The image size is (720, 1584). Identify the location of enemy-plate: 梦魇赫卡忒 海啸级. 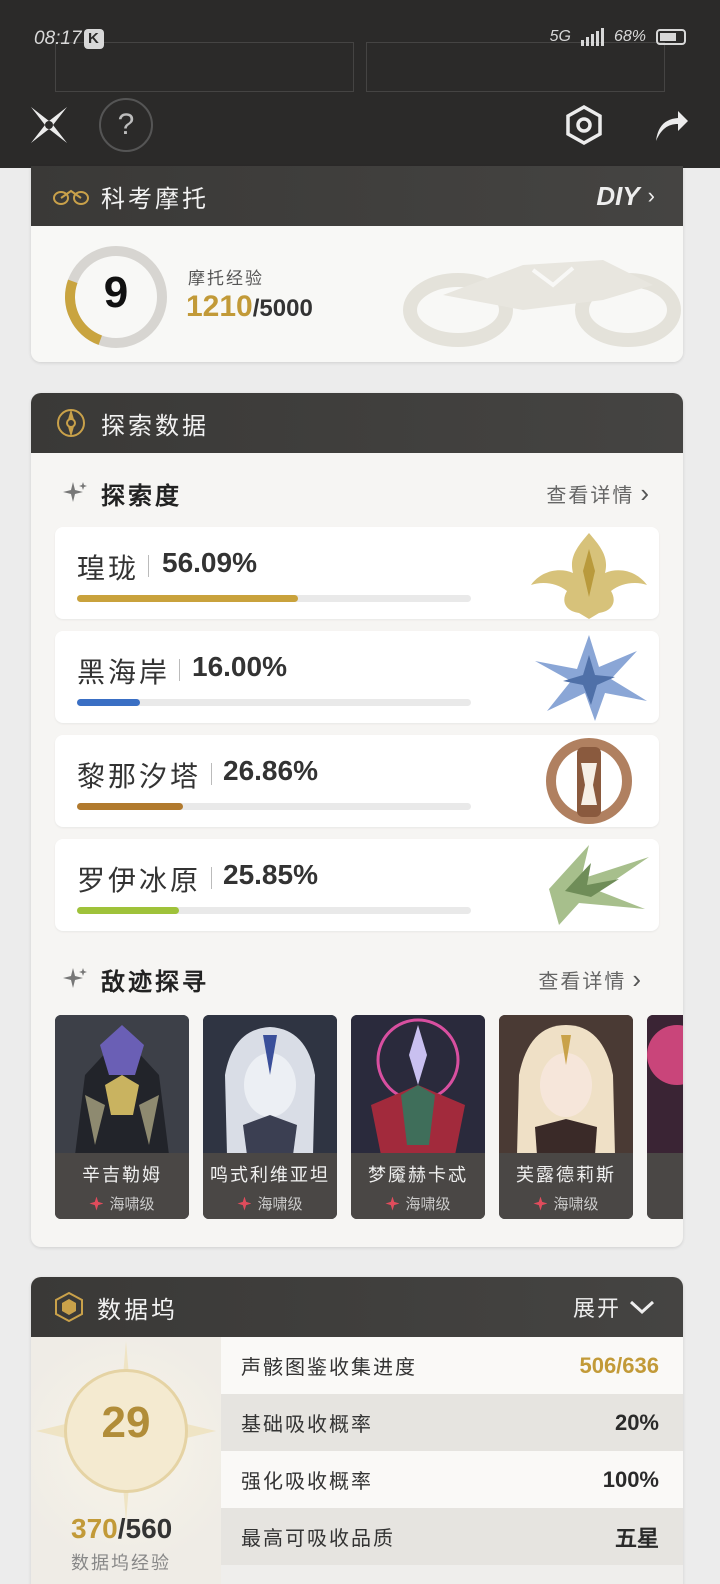
(418, 1186).